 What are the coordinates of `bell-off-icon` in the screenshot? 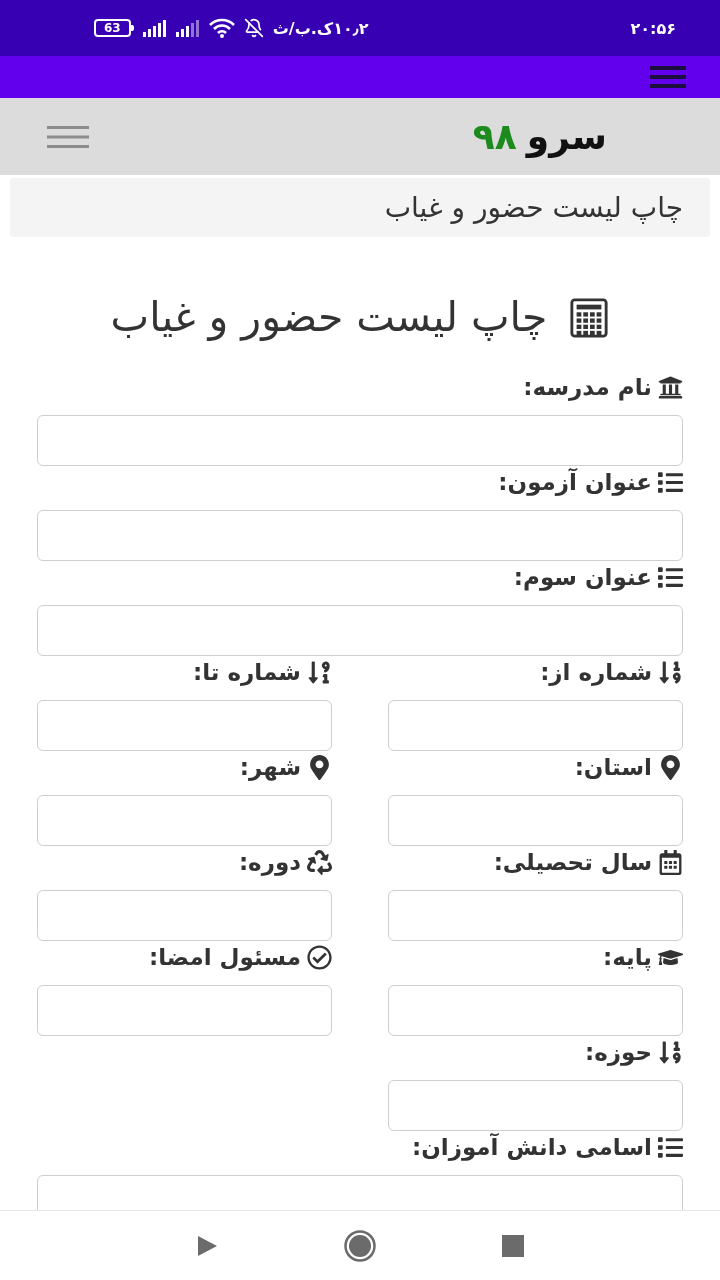 It's located at (253, 28).